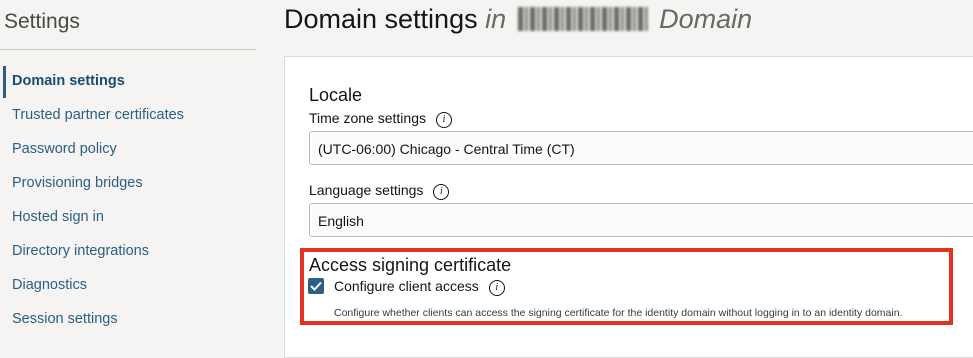 This screenshot has height=358, width=973. I want to click on sidebar-divider, so click(128, 49).